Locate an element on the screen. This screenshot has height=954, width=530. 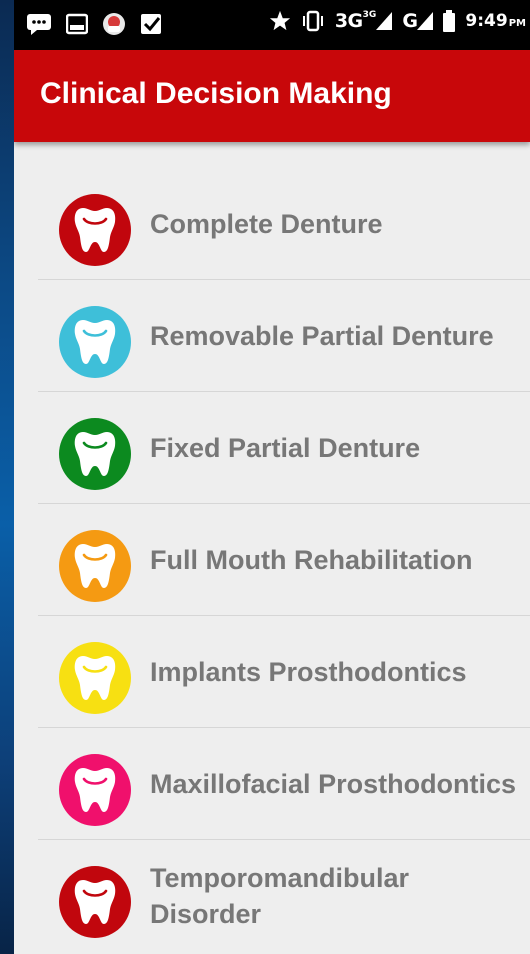
network-type: 3G is located at coordinates (348, 21).